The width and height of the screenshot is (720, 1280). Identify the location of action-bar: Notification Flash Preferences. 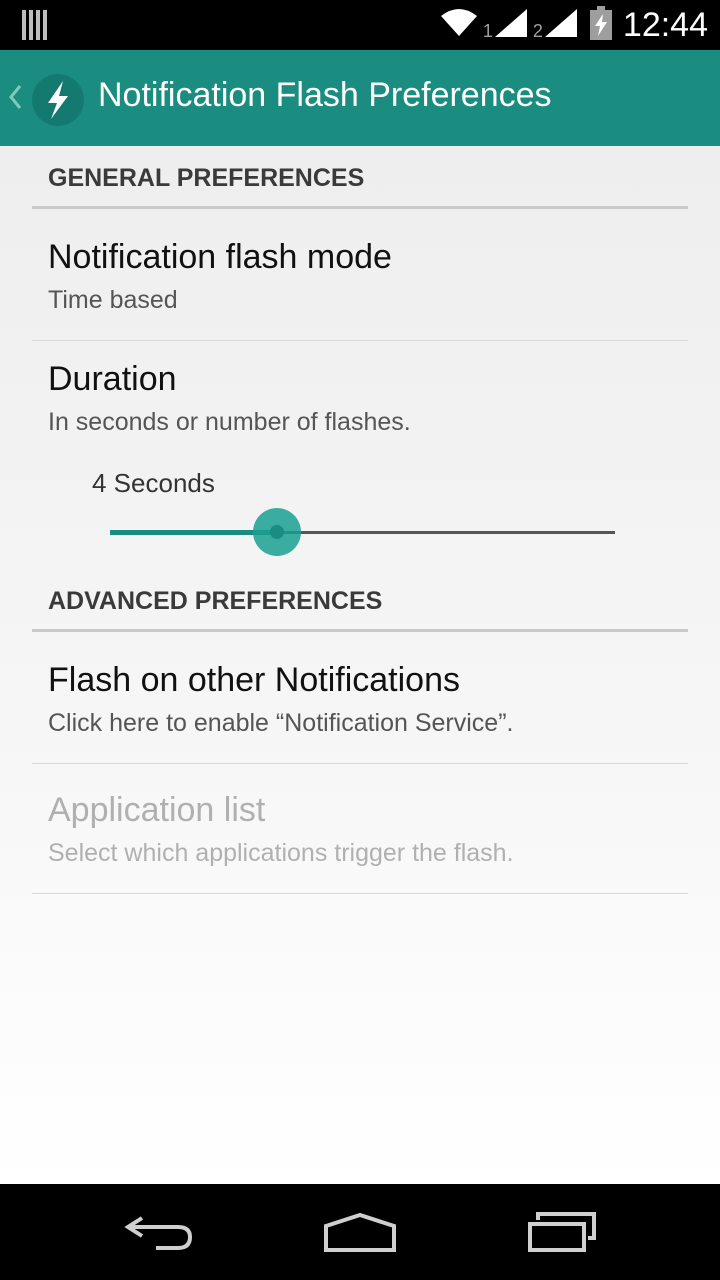
(360, 98).